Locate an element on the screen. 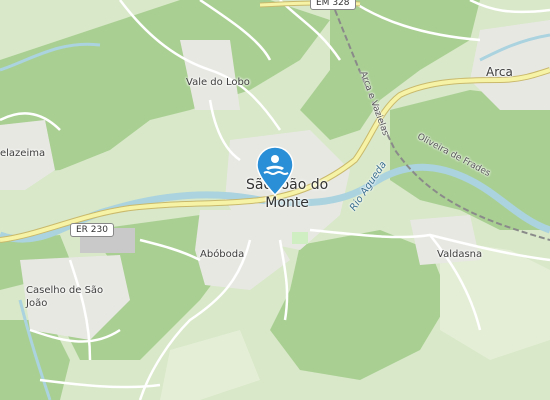 The width and height of the screenshot is (550, 400). sports-pitch is located at coordinates (300, 238).